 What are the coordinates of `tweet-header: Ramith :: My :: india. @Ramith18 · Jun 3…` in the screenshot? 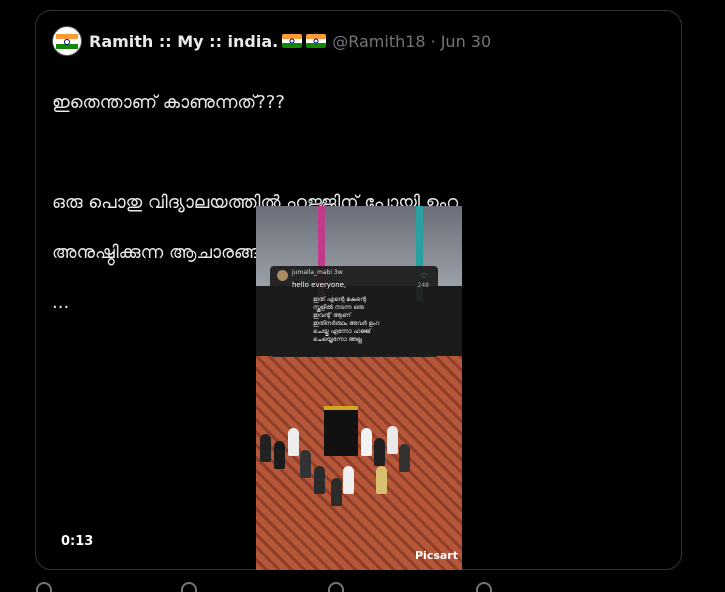 It's located at (271, 41).